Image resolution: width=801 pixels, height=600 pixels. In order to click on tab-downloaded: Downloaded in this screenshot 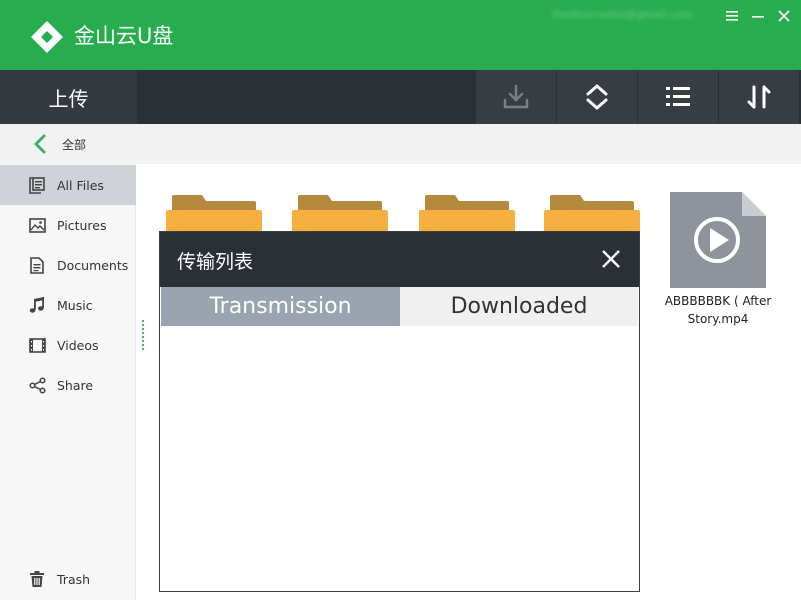, I will do `click(519, 306)`.